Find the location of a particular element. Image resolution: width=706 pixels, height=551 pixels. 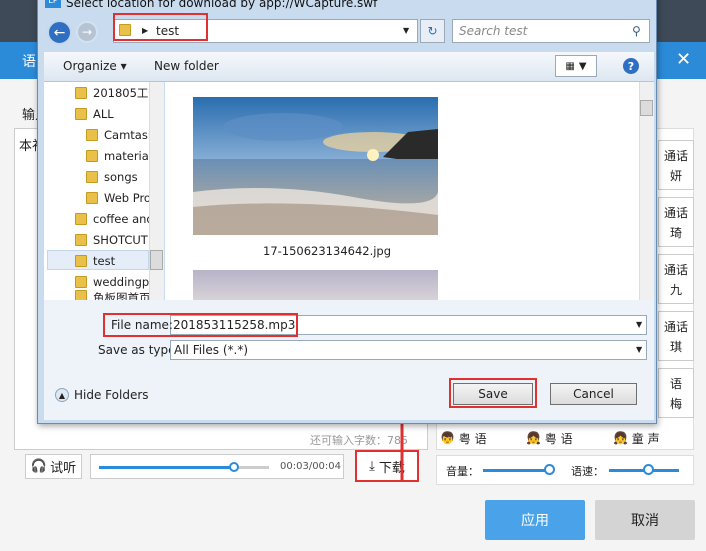

tree-item: material is located at coordinates (119, 155).